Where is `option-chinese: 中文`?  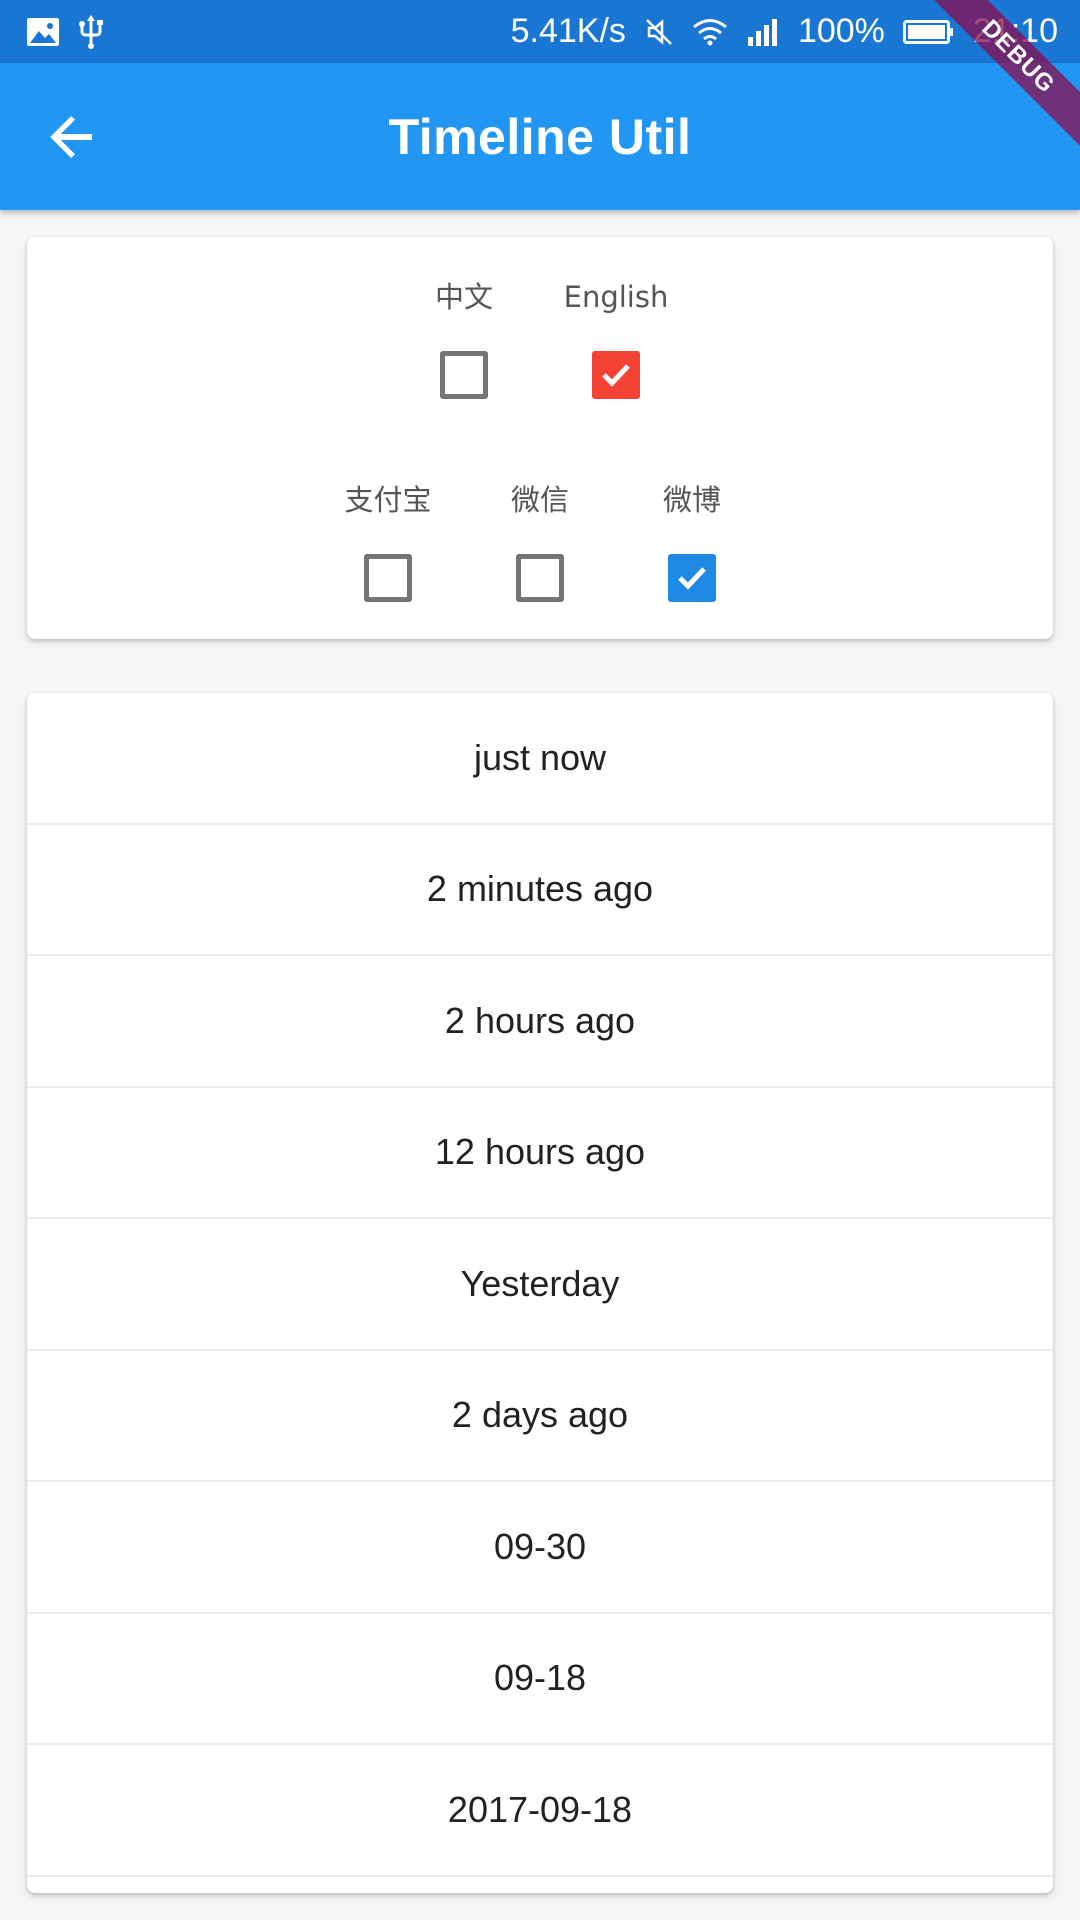 option-chinese: 中文 is located at coordinates (464, 338).